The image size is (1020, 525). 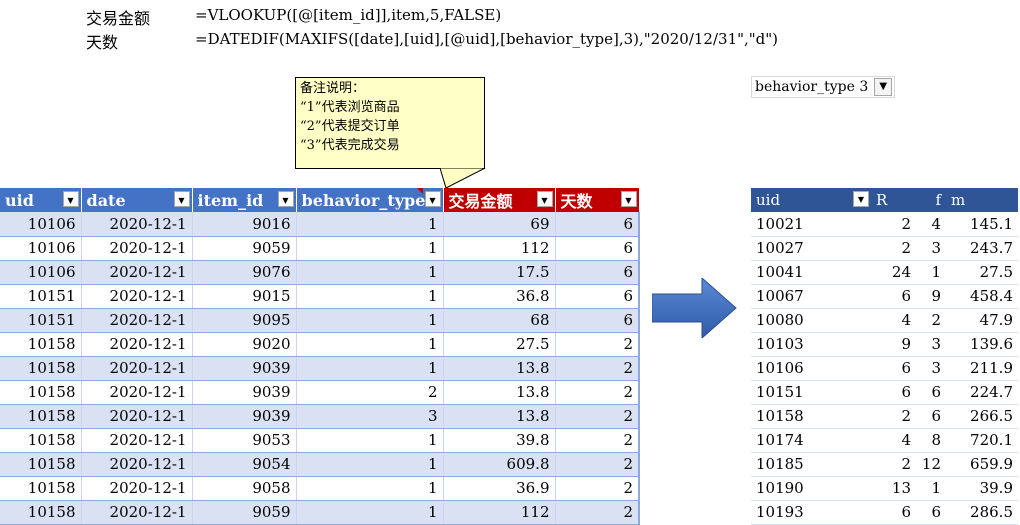 I want to click on pivot-cell: 458.4, so click(x=982, y=296).